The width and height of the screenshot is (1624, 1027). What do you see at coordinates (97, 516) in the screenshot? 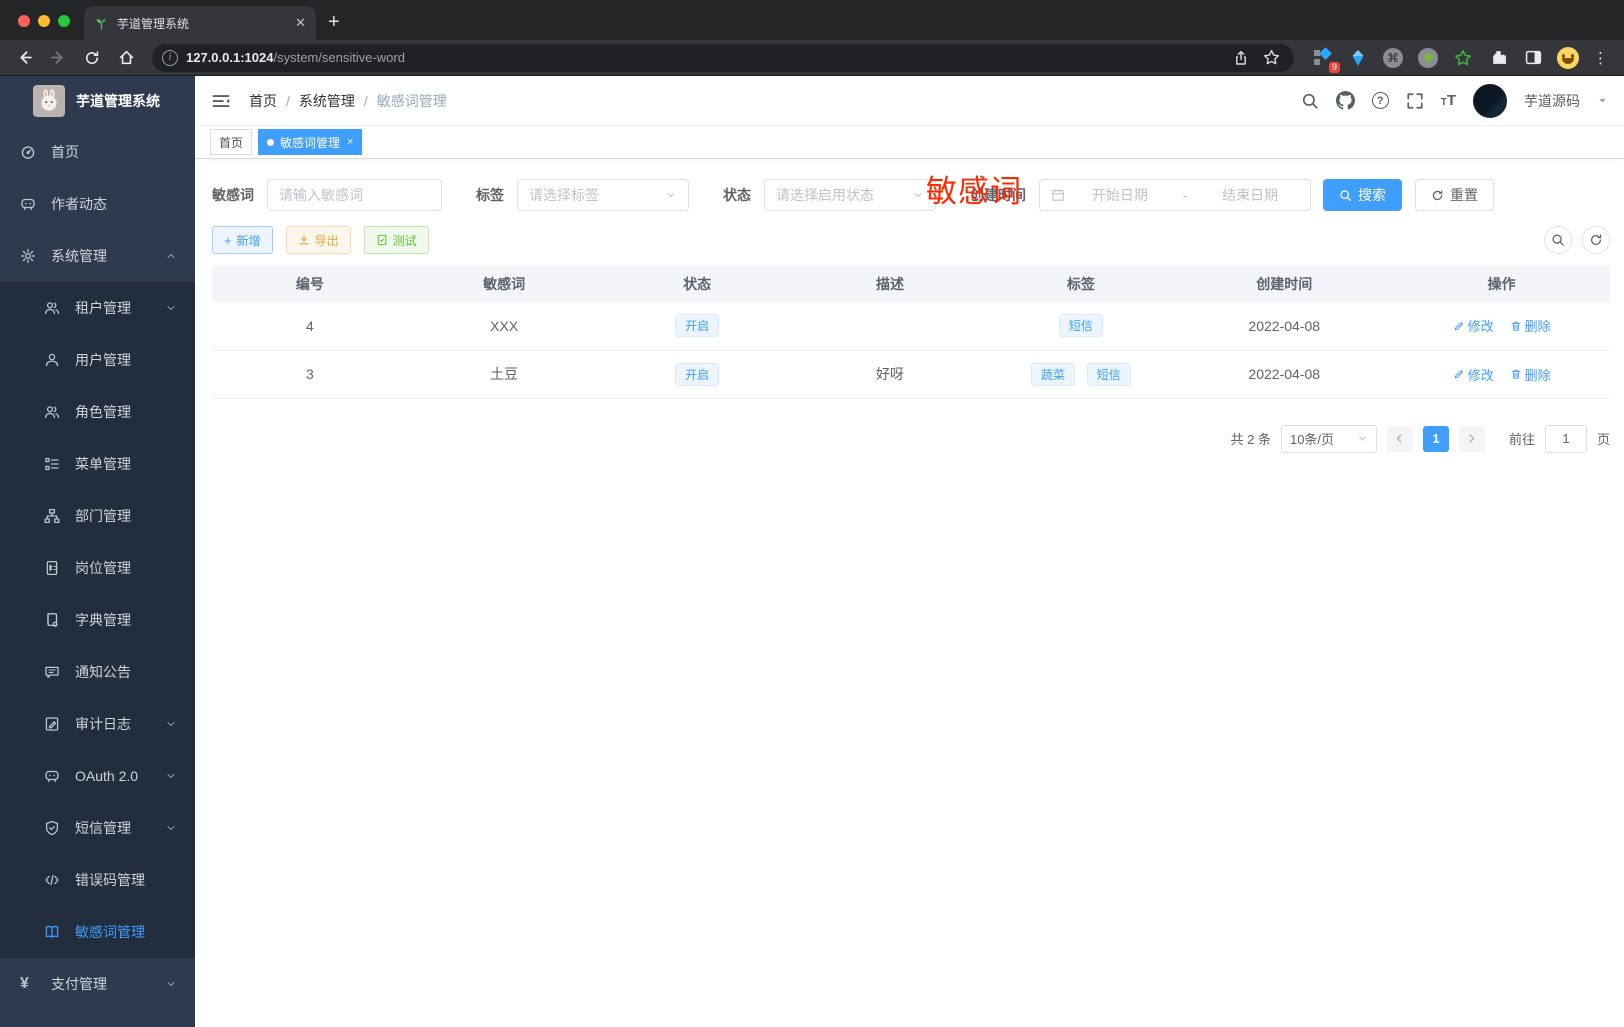
I see `sidebar-item-dept: 部门管理` at bounding box center [97, 516].